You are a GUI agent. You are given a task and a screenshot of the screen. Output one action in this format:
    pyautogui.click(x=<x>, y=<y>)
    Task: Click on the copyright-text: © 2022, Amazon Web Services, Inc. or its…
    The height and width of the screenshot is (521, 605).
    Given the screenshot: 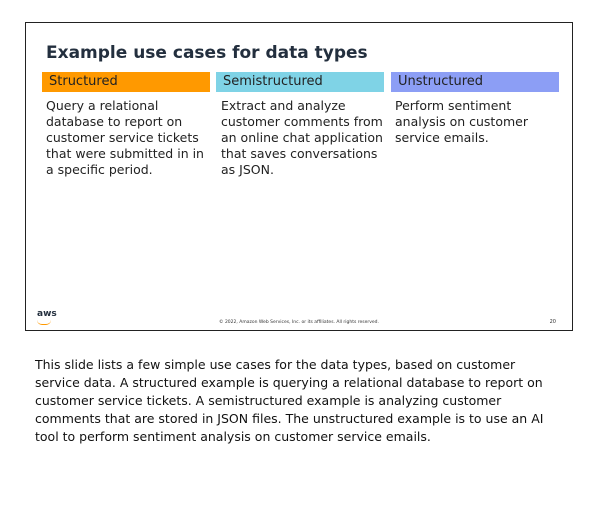 What is the action you would take?
    pyautogui.click(x=299, y=322)
    